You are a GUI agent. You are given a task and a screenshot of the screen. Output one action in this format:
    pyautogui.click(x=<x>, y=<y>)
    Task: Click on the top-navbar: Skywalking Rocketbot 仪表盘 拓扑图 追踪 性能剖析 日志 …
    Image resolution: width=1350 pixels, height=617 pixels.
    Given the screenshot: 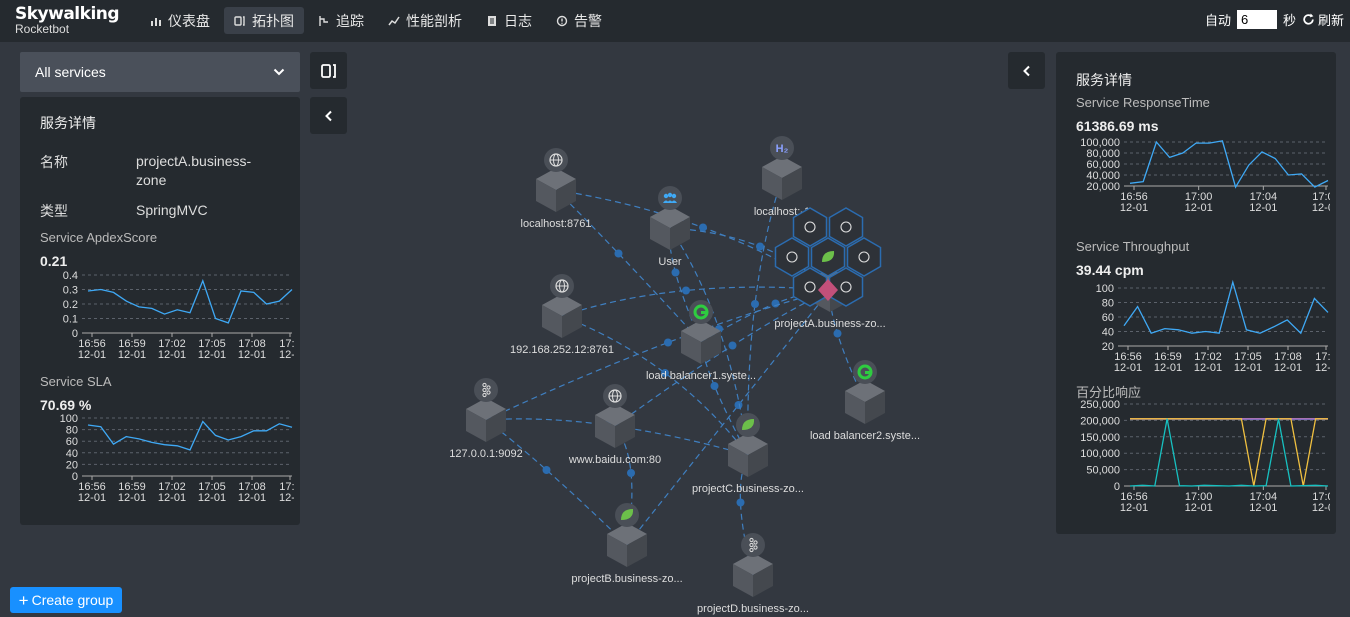 What is the action you would take?
    pyautogui.click(x=675, y=21)
    